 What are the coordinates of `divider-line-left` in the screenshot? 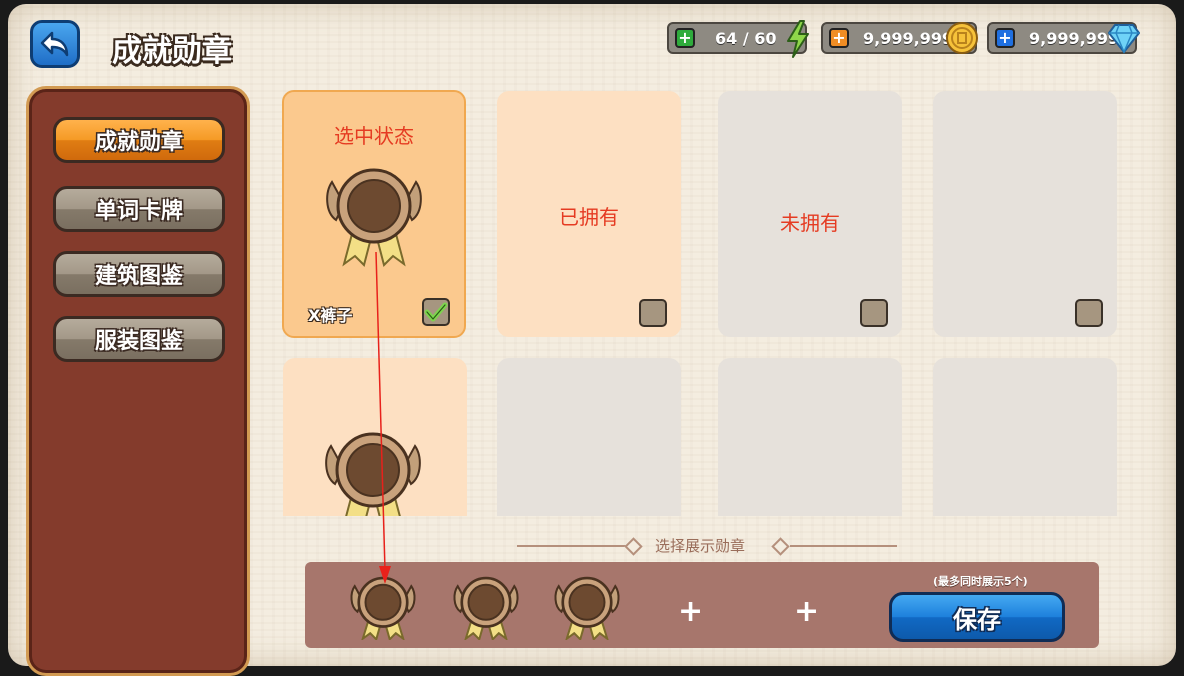 It's located at (572, 546).